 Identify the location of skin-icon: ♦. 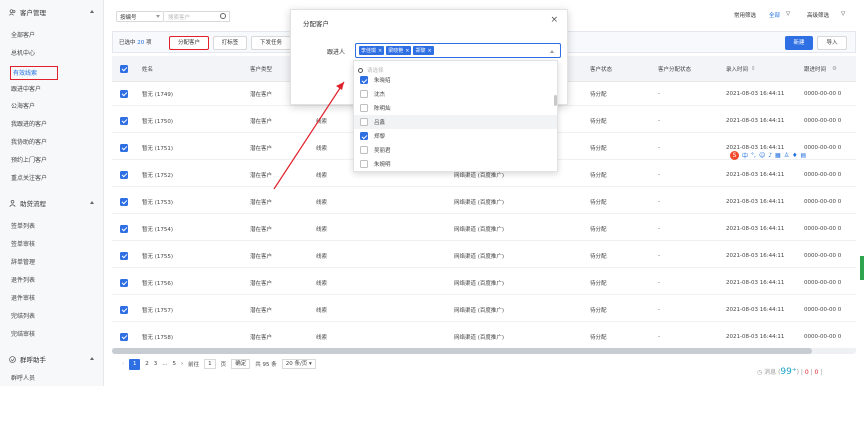
(794, 155).